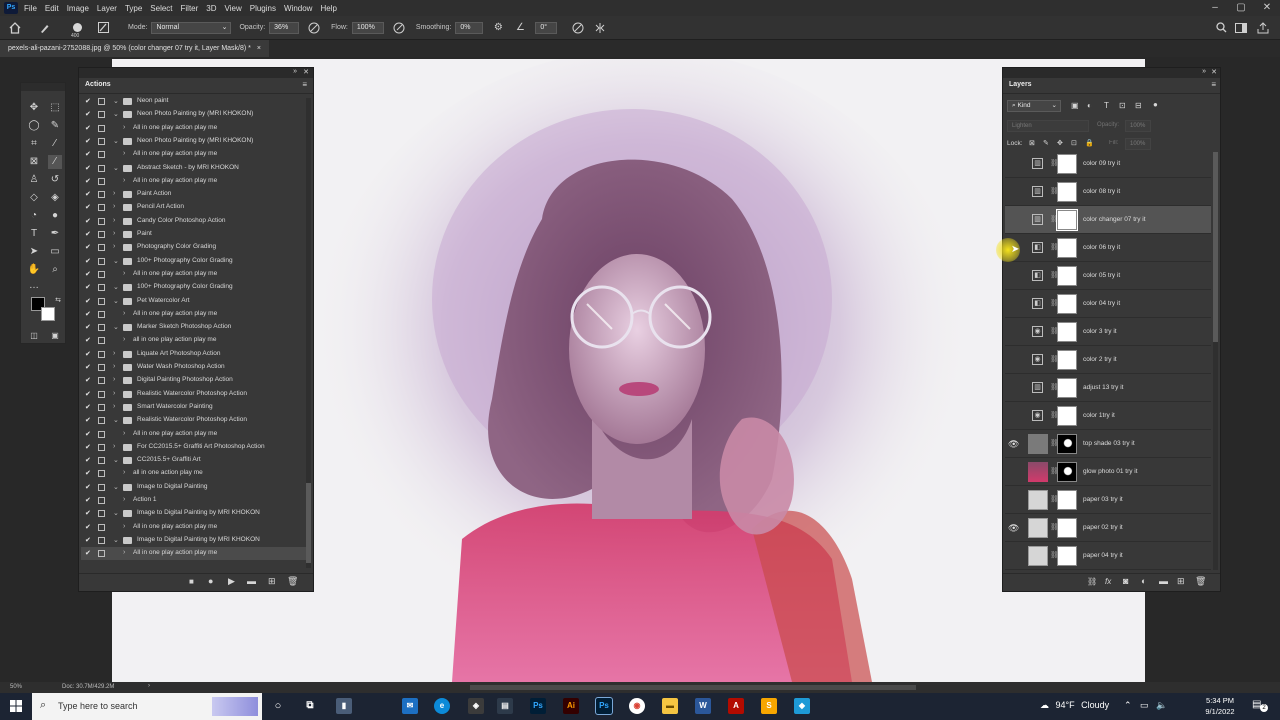  What do you see at coordinates (1128, 705) in the screenshot?
I see `tray-chevron-icon: ⌃` at bounding box center [1128, 705].